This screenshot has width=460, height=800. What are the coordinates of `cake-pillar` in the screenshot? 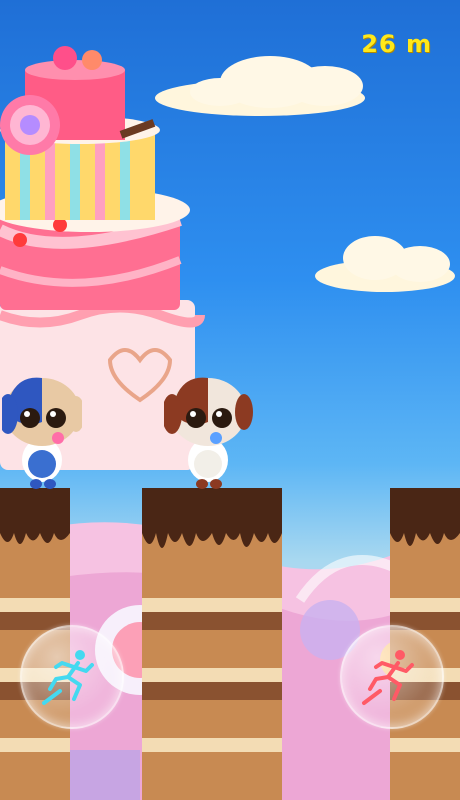 It's located at (212, 644).